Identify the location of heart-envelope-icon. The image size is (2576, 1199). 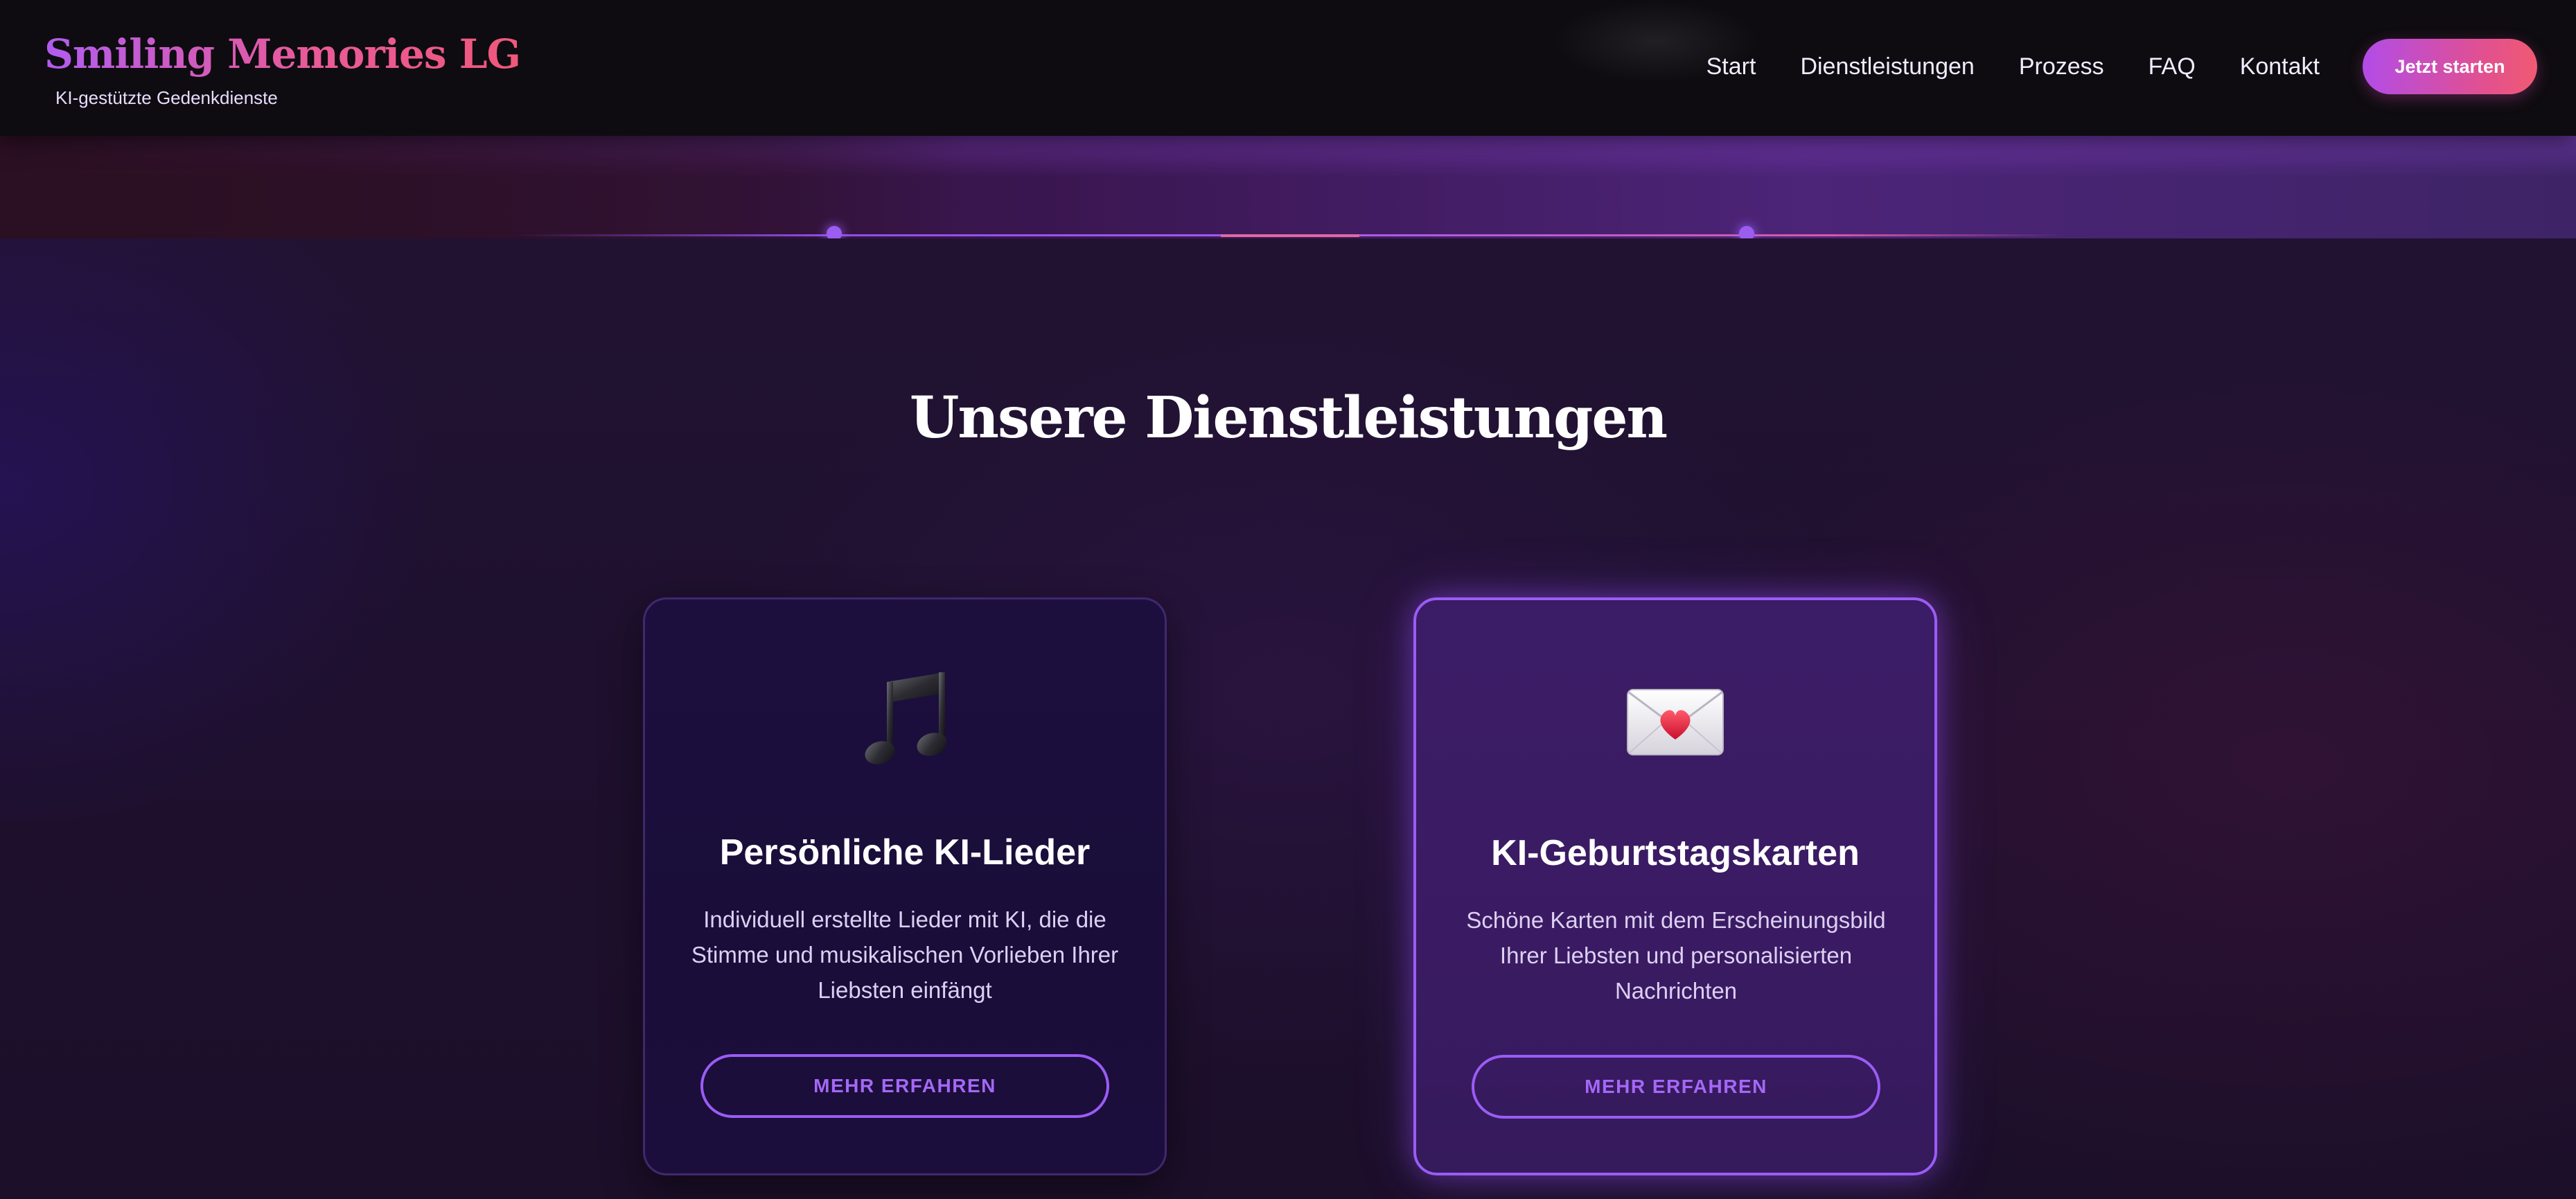
(1675, 722).